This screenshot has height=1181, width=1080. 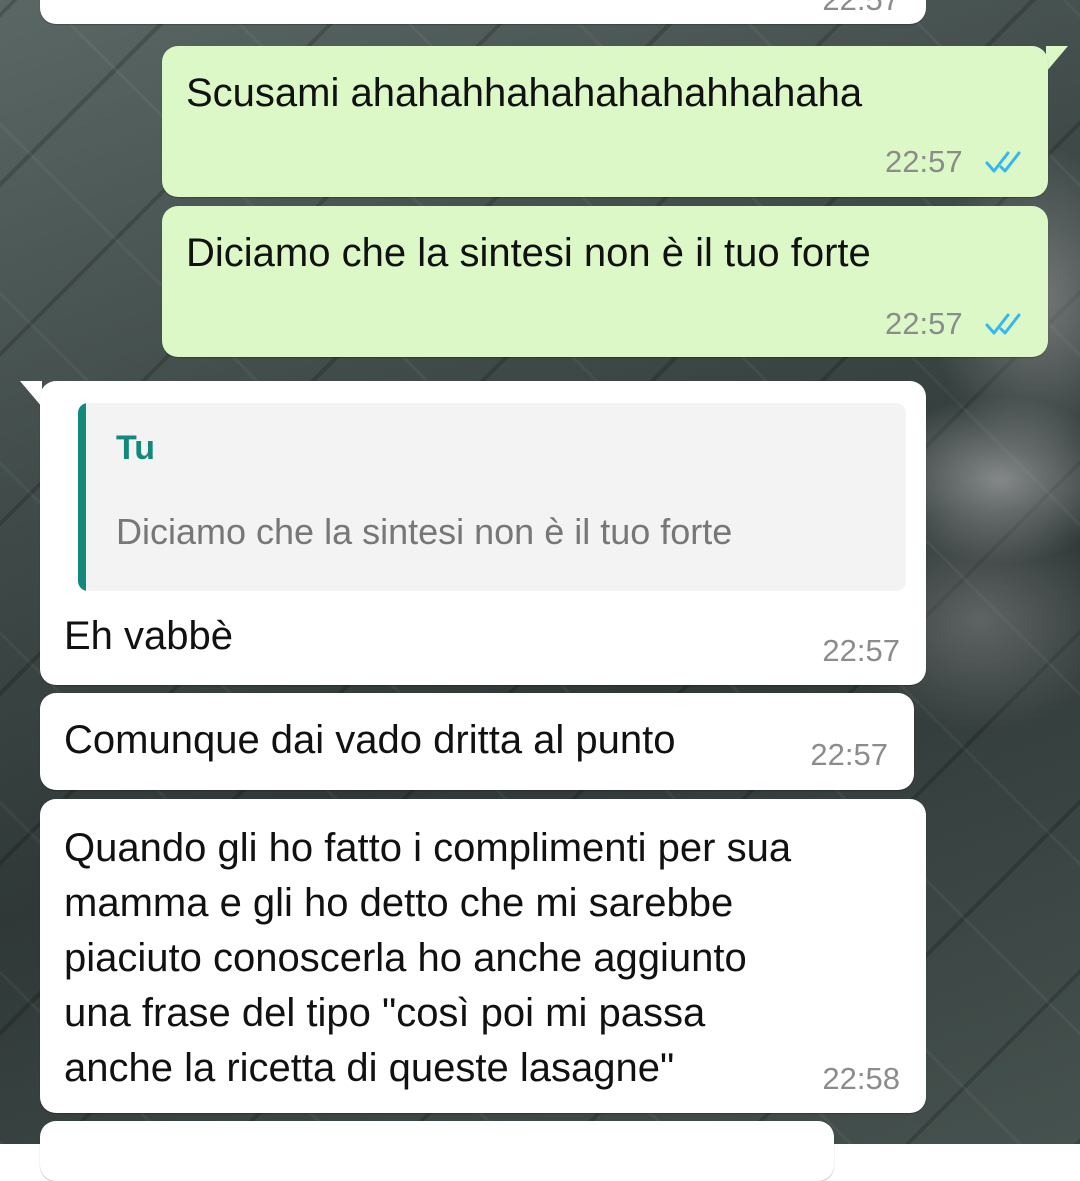 I want to click on previous-message-bubble: 22:57, so click(x=483, y=12).